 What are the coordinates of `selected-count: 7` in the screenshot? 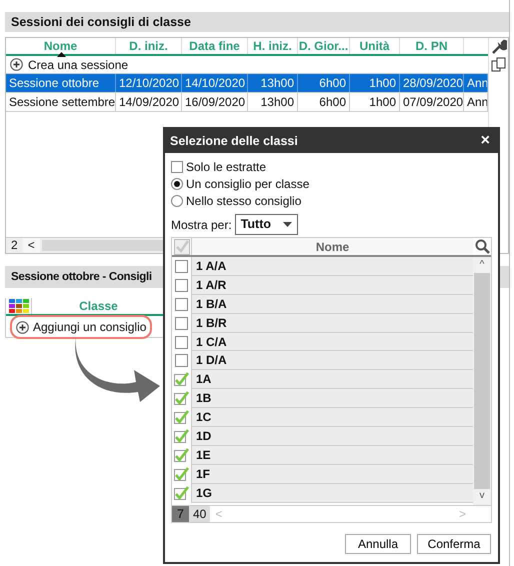 It's located at (180, 514).